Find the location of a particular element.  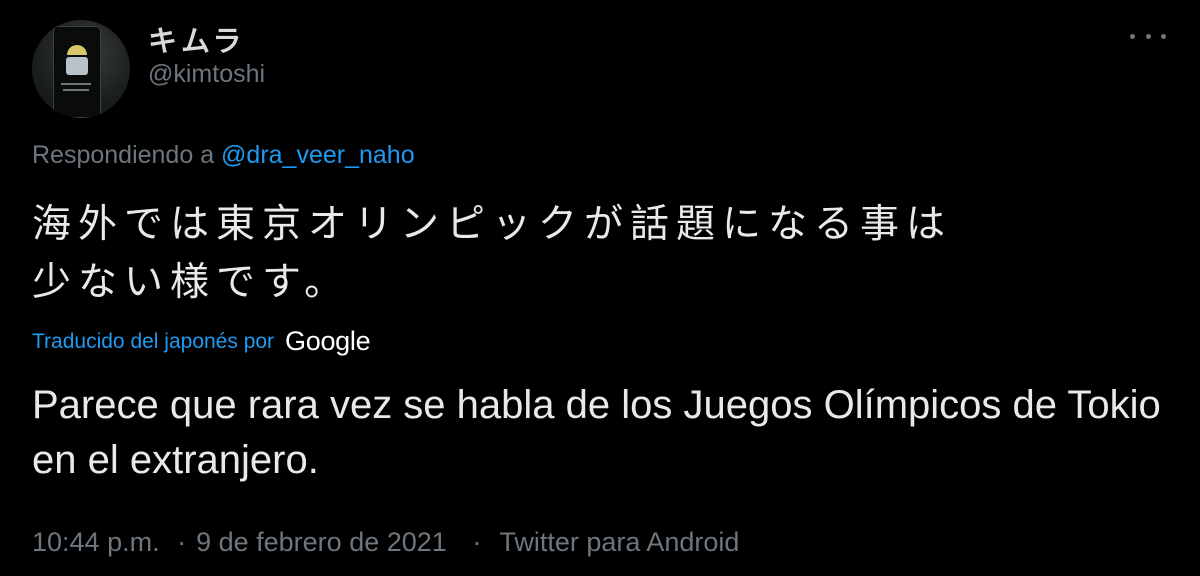

translation-attribution: Traducido del japonés por Google is located at coordinates (201, 341).